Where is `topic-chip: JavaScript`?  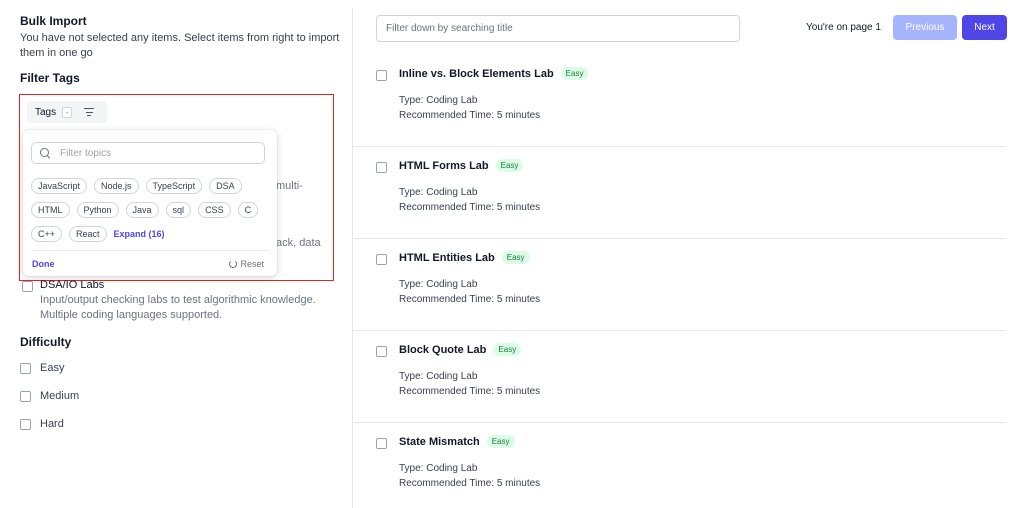
topic-chip: JavaScript is located at coordinates (59, 186).